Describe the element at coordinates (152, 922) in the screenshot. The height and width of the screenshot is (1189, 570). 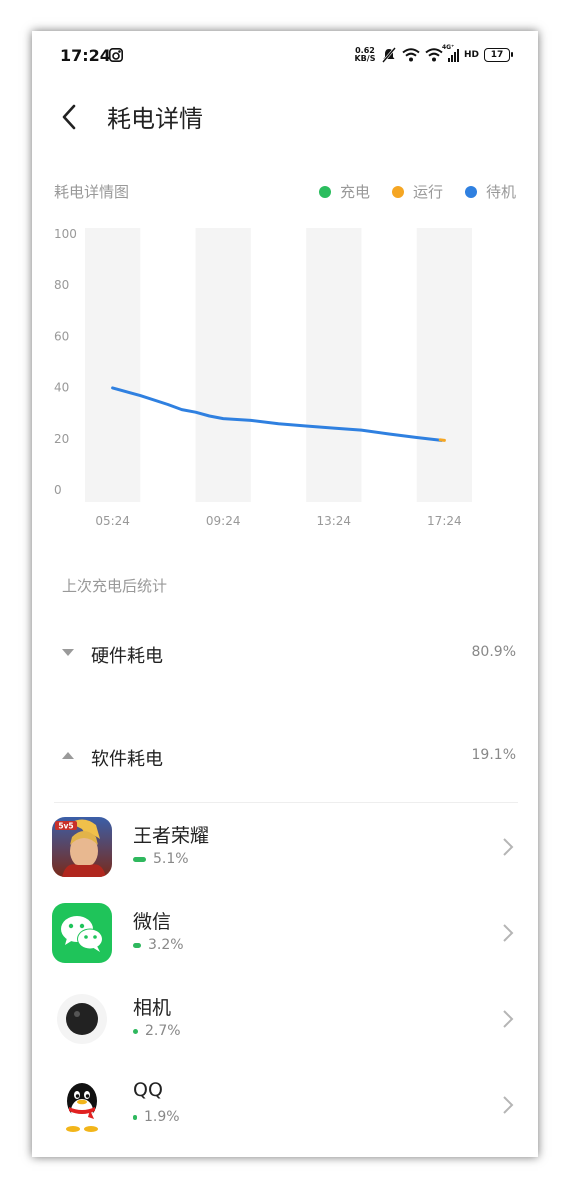
I see `app-name: 微信` at that location.